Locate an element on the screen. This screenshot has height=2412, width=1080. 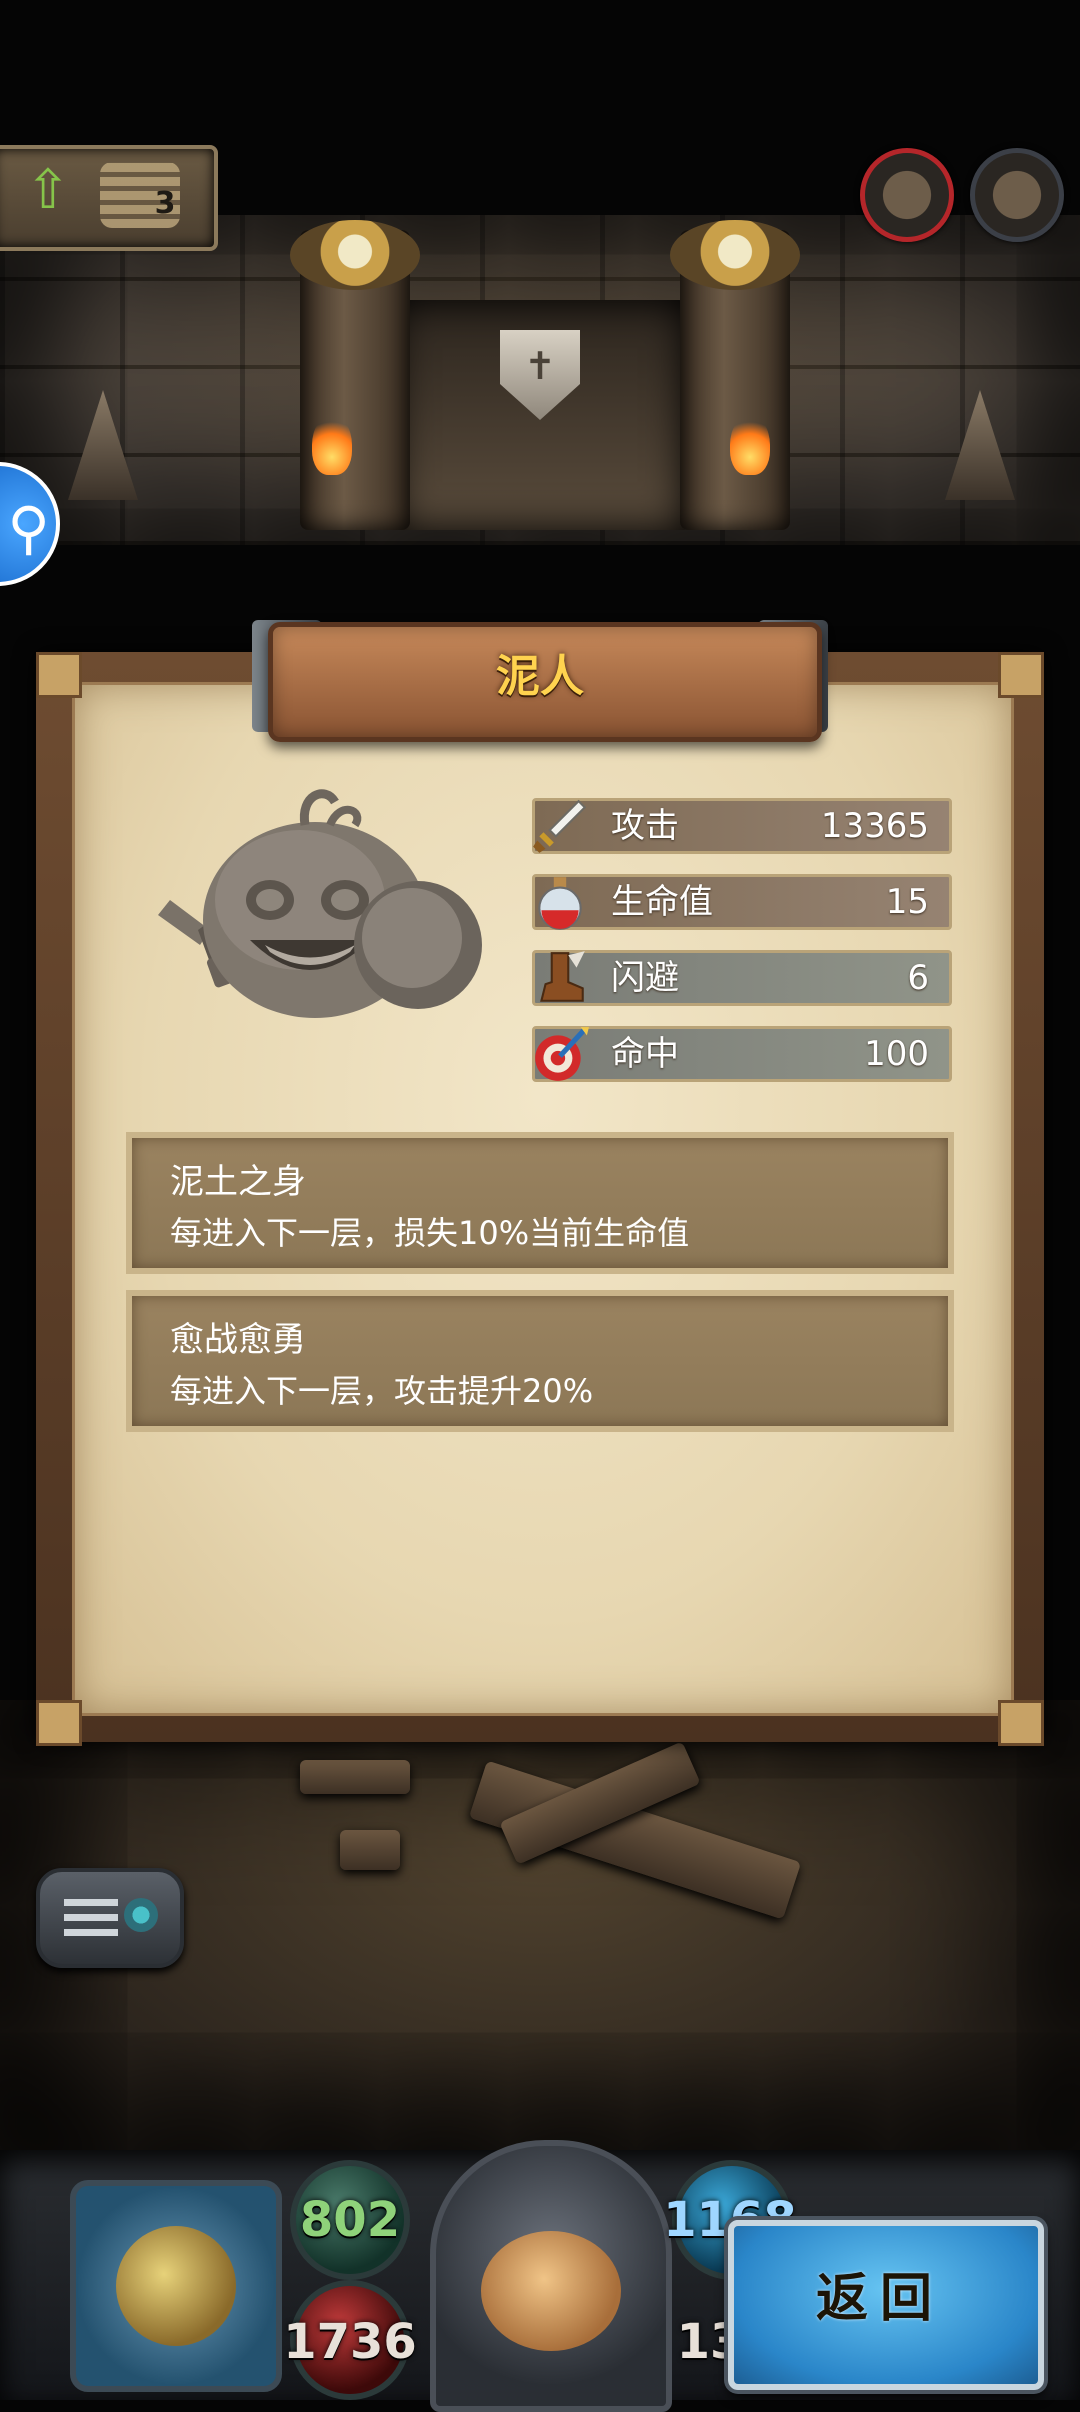
pillar-cap-left is located at coordinates (355, 255).